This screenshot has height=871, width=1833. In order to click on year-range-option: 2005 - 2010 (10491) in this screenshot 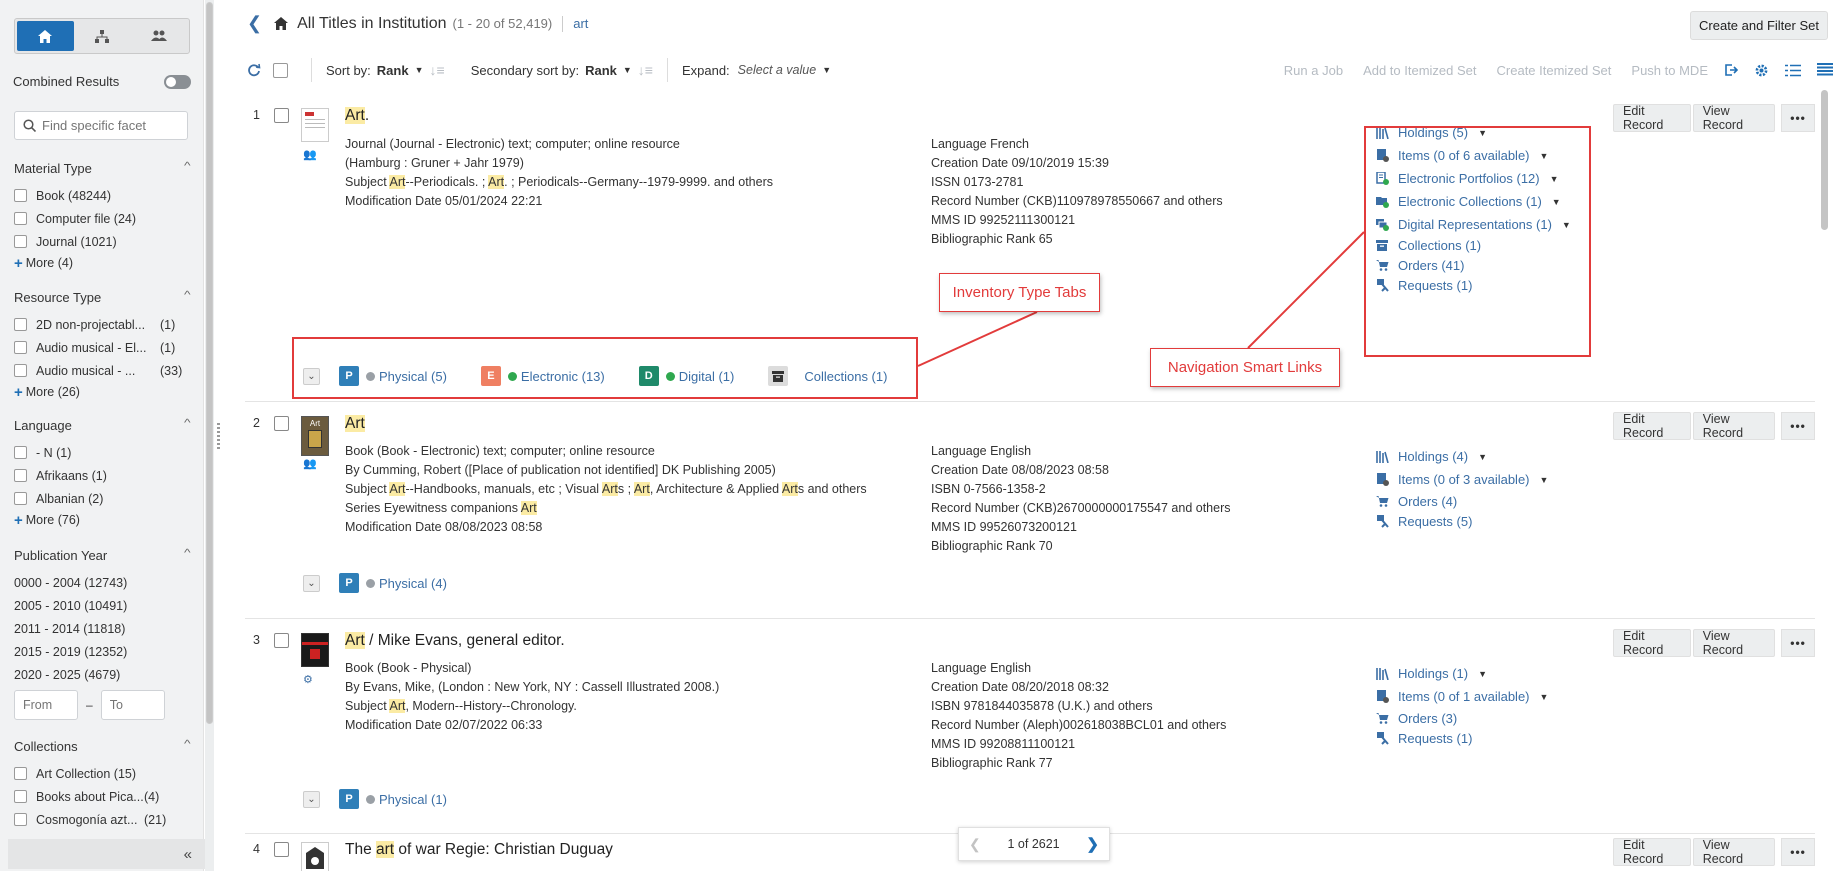, I will do `click(102, 605)`.